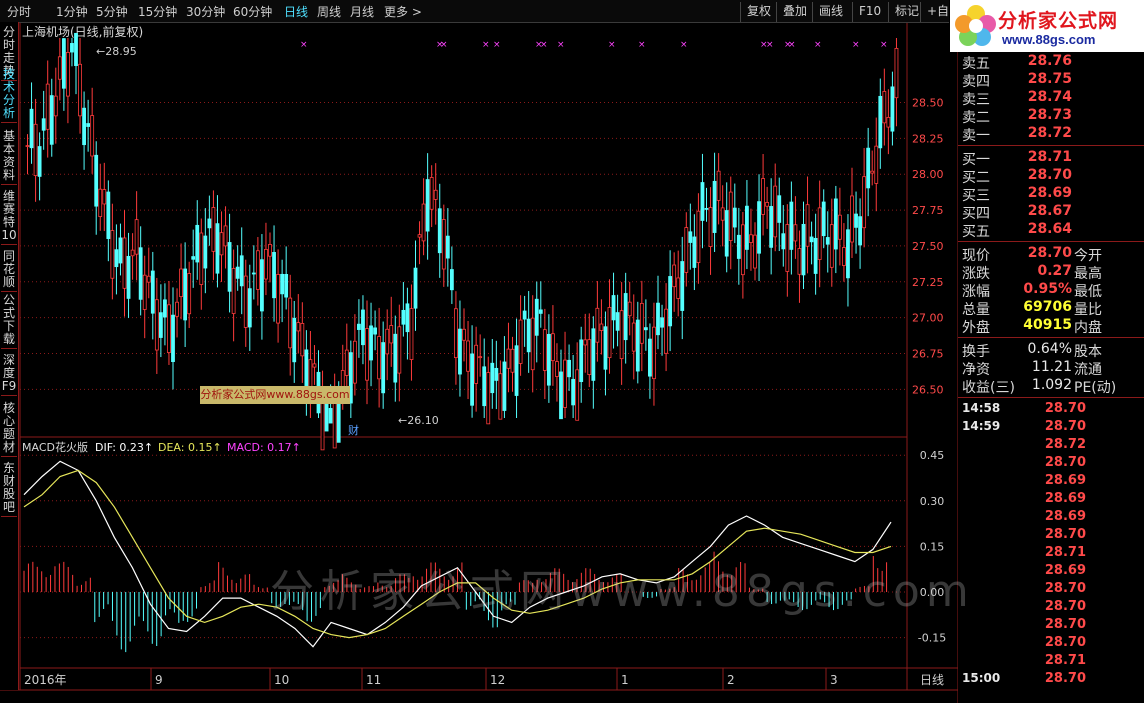 This screenshot has height=703, width=1144. Describe the element at coordinates (794, 12) in the screenshot. I see `toolbar-button-1: 叠加` at that location.